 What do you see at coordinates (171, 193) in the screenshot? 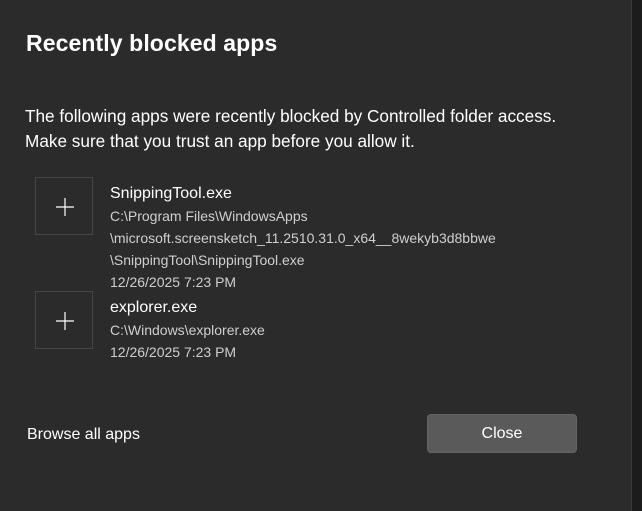
I see `app-name: SnippingTool.exe` at bounding box center [171, 193].